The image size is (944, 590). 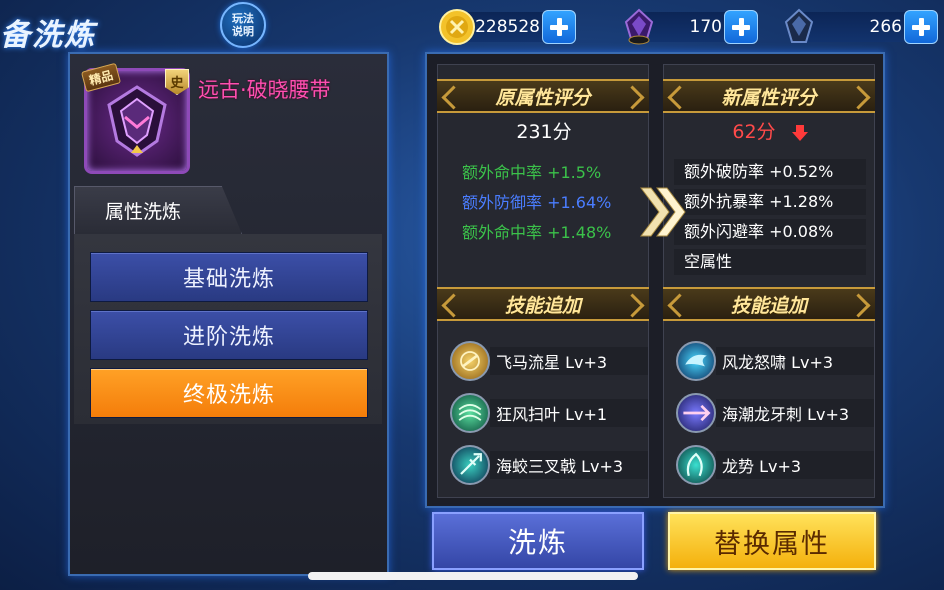 I want to click on home-indicator, so click(x=473, y=576).